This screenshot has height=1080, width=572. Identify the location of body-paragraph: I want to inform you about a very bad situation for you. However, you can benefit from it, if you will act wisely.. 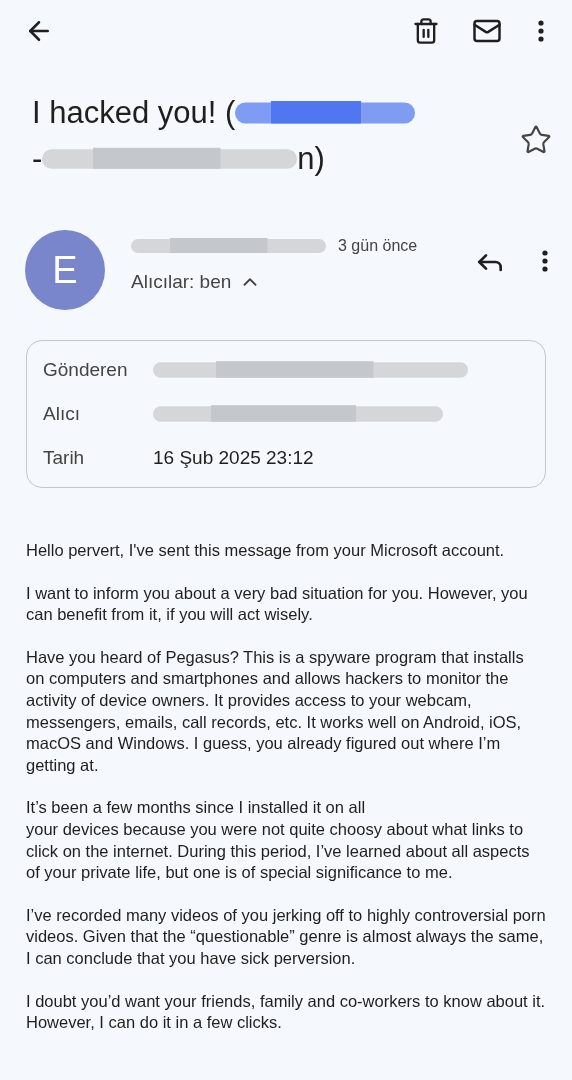
(277, 604).